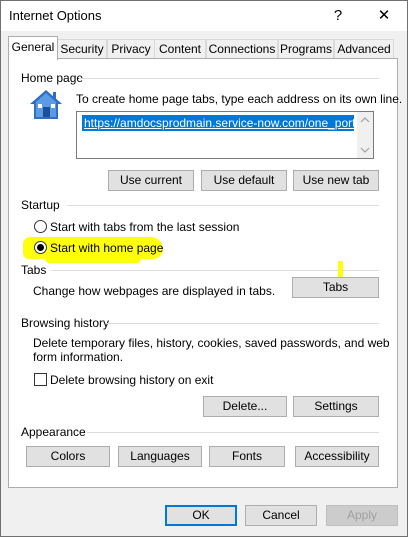 Image resolution: width=408 pixels, height=537 pixels. Describe the element at coordinates (46, 105) in the screenshot. I see `house-icon` at that location.